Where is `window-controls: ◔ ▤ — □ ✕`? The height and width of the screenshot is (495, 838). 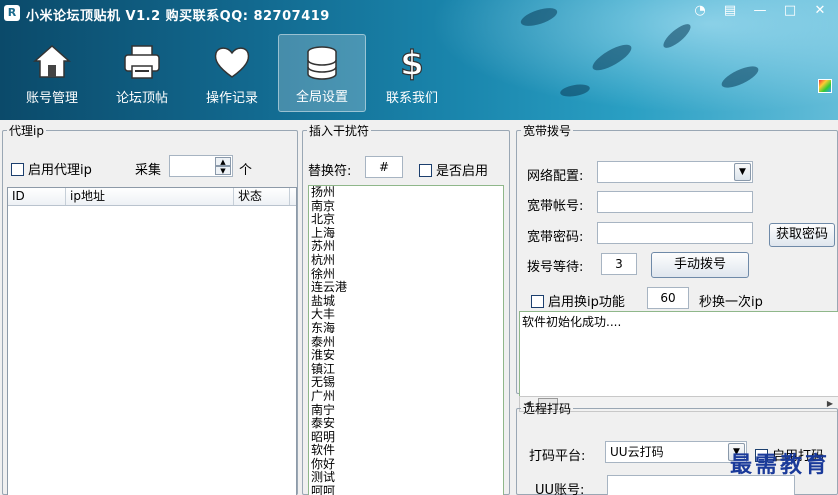
window-controls: ◔ ▤ — □ ✕ is located at coordinates (760, 11).